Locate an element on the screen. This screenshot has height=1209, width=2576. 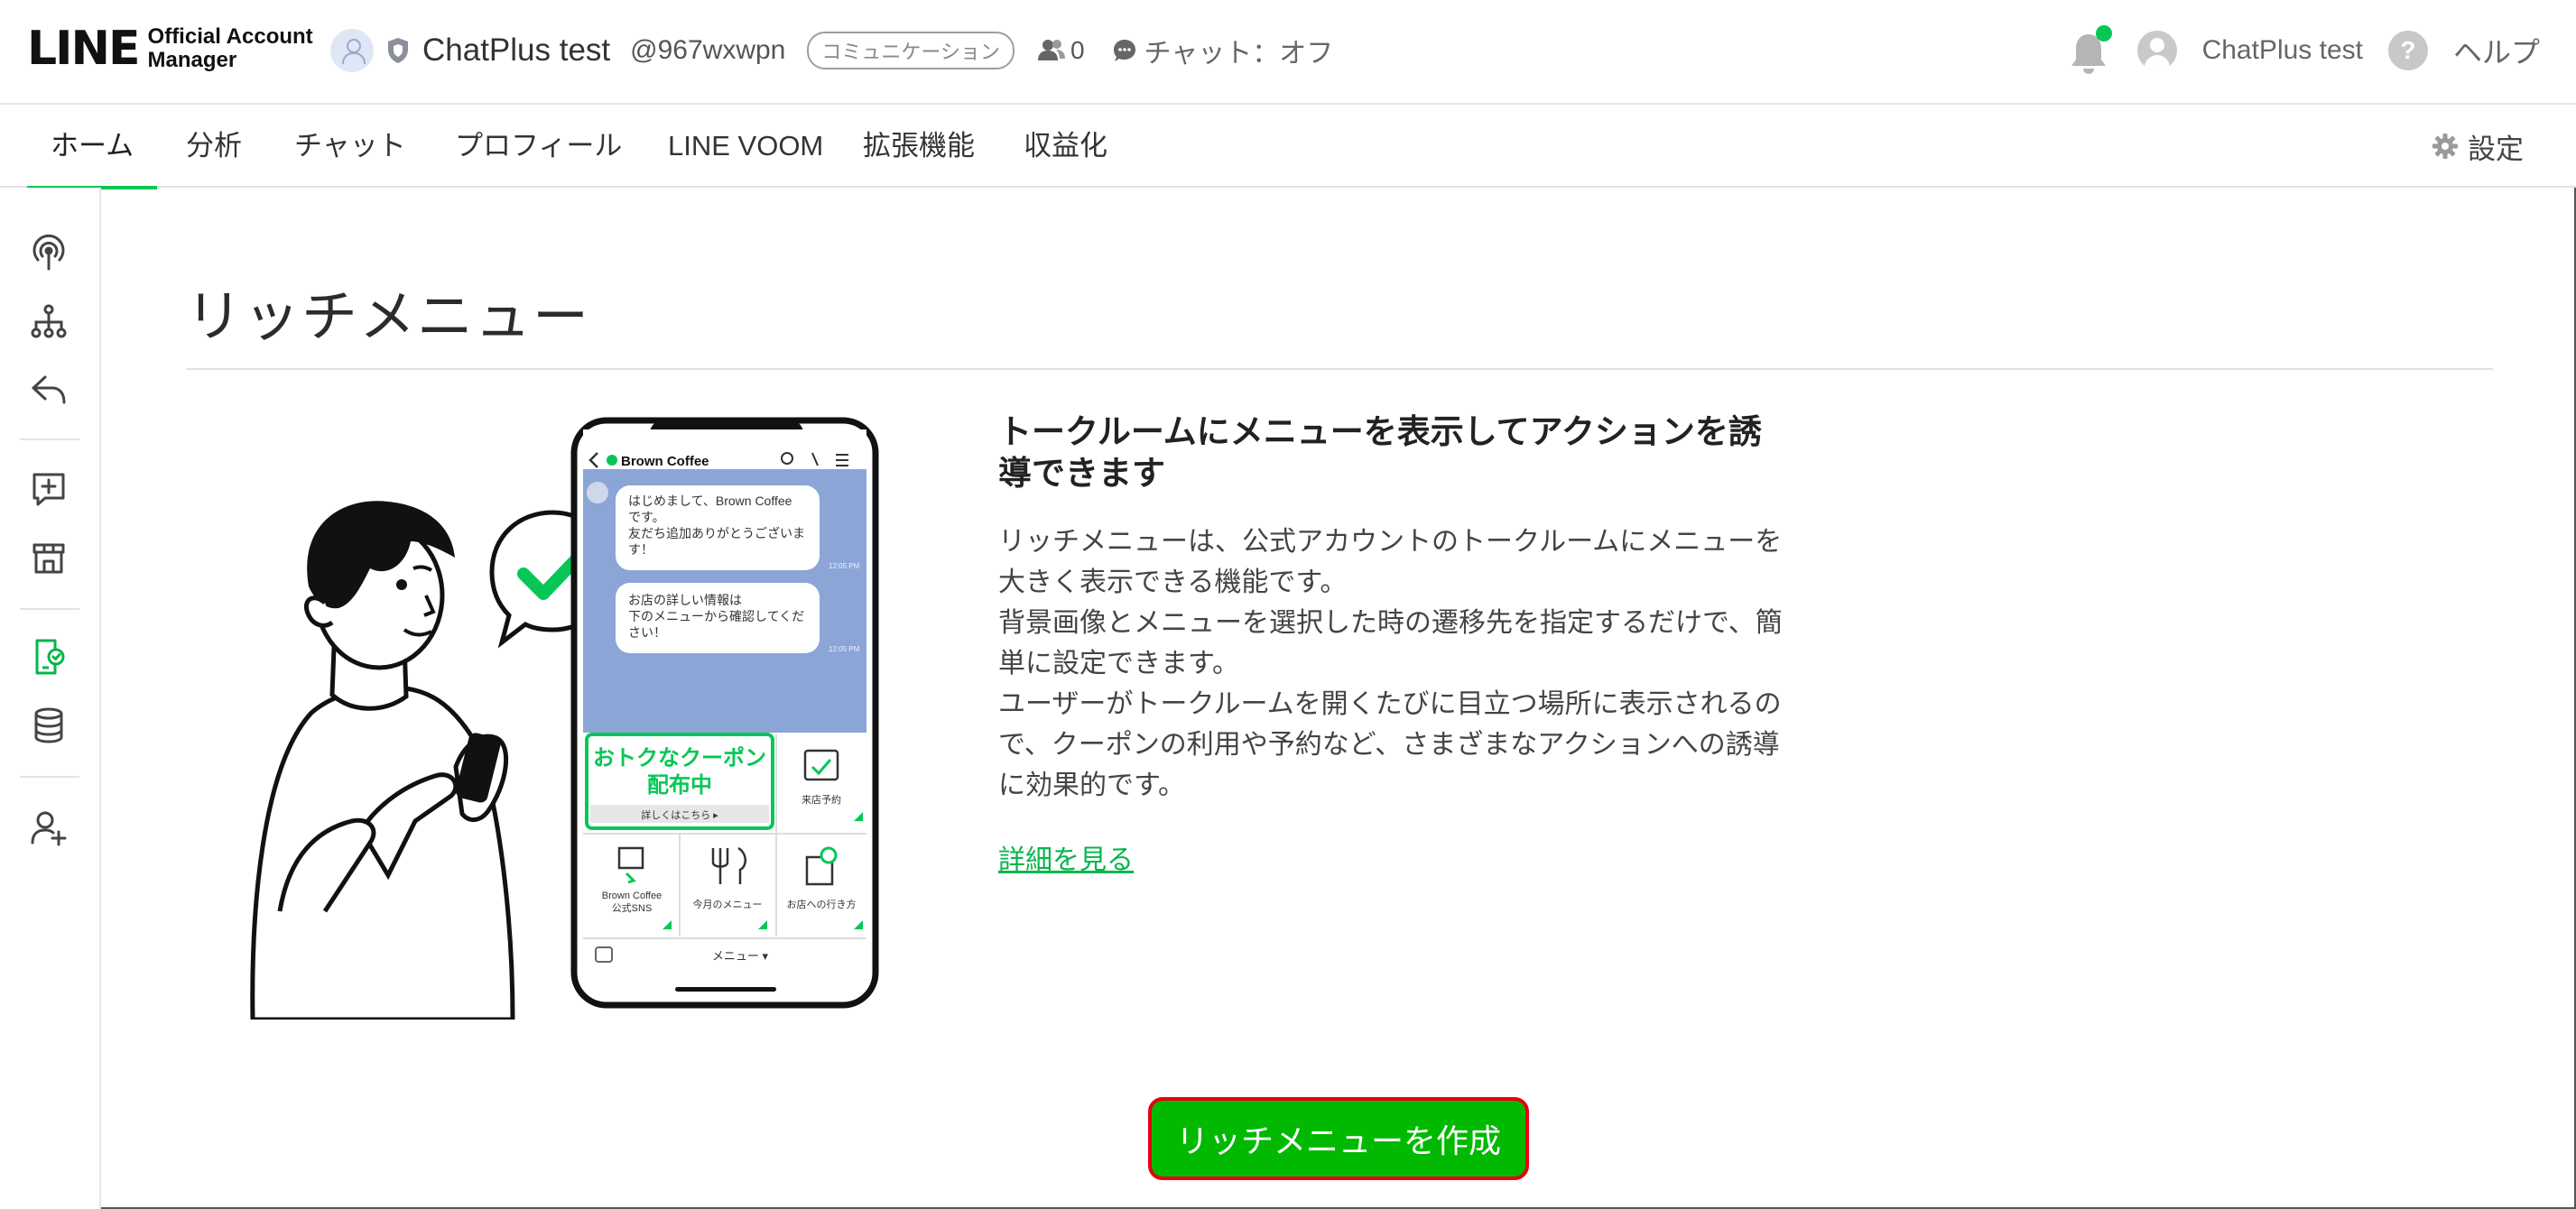
logo-sub-line2: Manager is located at coordinates (192, 60).